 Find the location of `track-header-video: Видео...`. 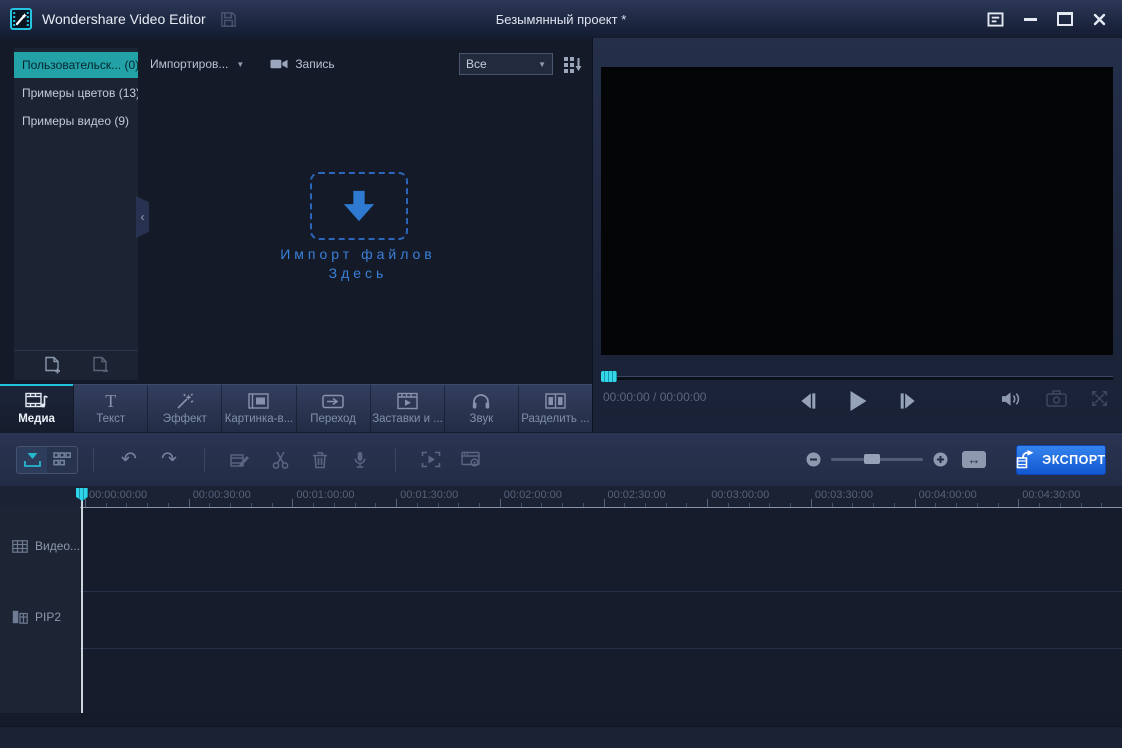

track-header-video: Видео... is located at coordinates (46, 546).